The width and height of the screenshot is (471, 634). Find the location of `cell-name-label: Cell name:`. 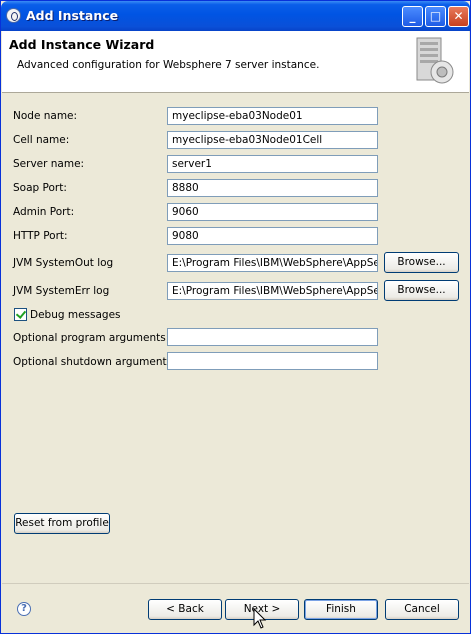

cell-name-label: Cell name: is located at coordinates (41, 140).